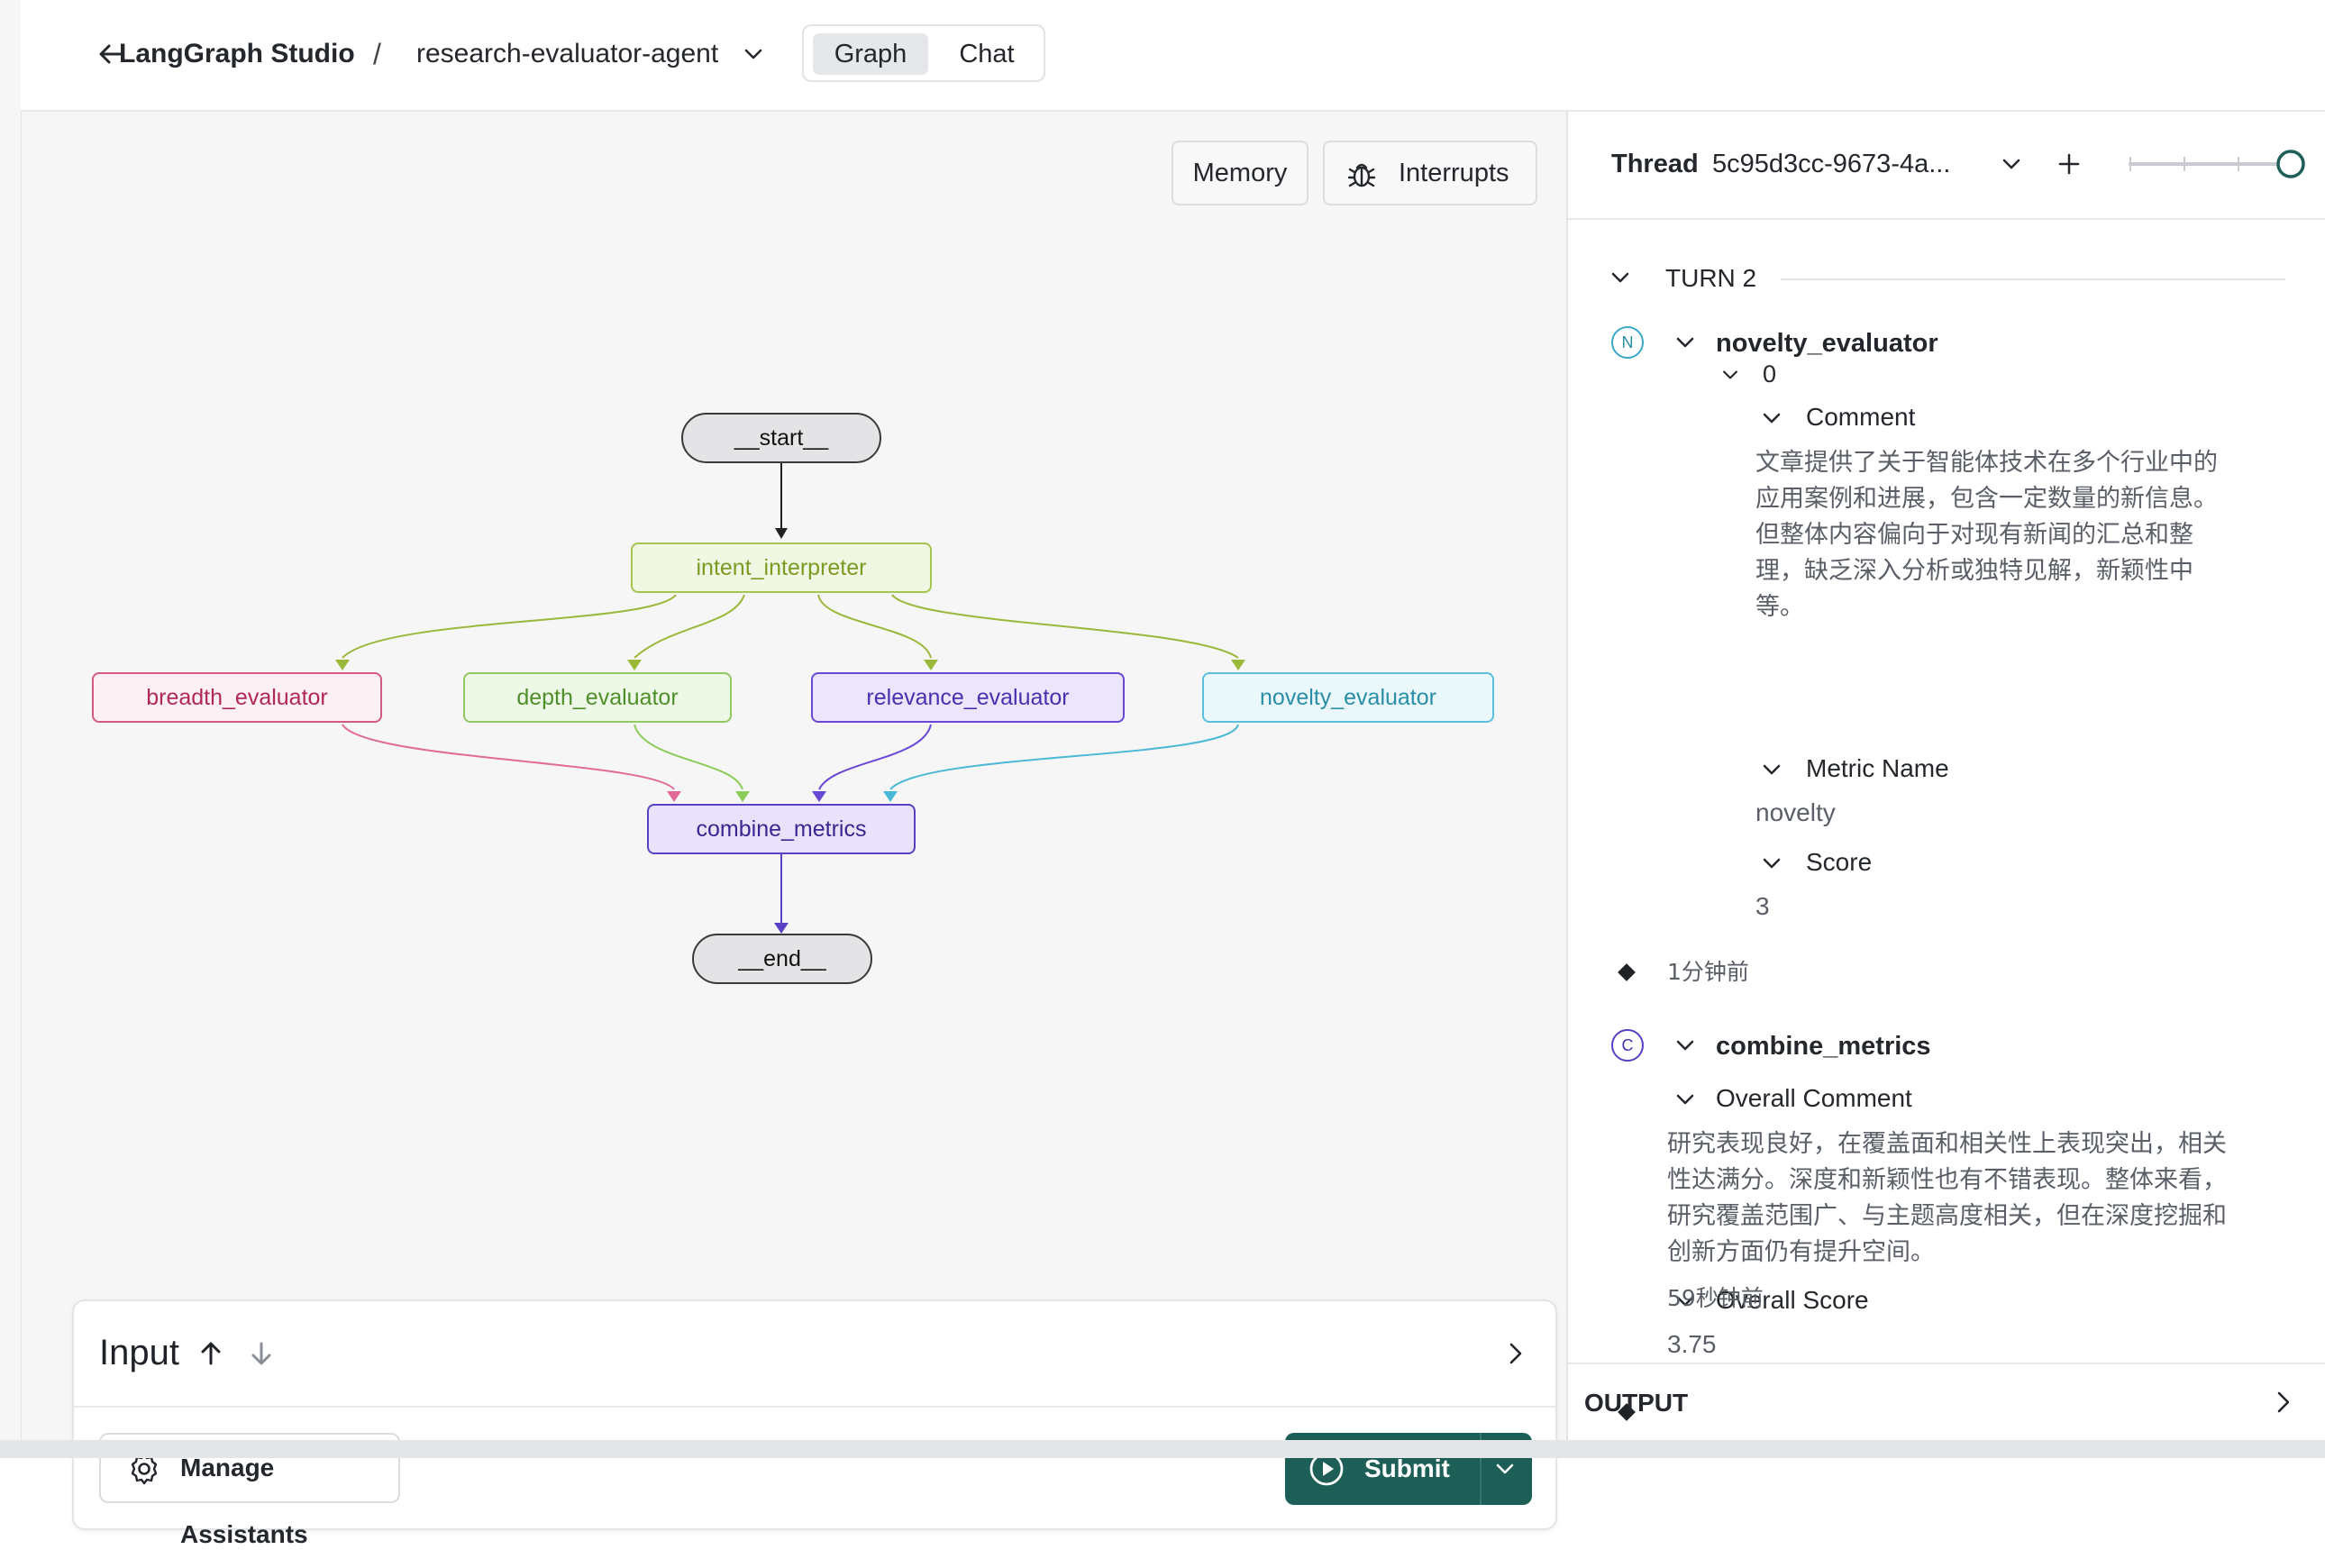 This screenshot has height=1568, width=2325. Describe the element at coordinates (875, 757) in the screenshot. I see `edge-relevance-combine` at that location.